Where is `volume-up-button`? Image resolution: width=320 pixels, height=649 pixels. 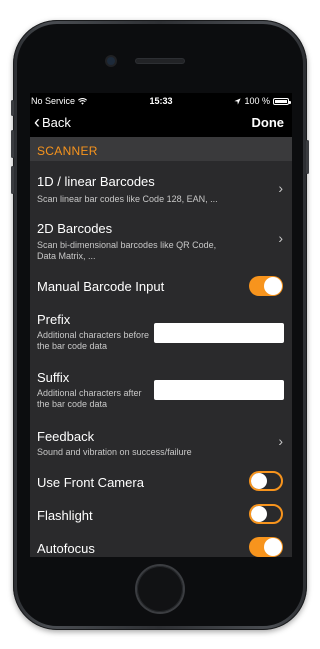
volume-up-button is located at coordinates (12, 144).